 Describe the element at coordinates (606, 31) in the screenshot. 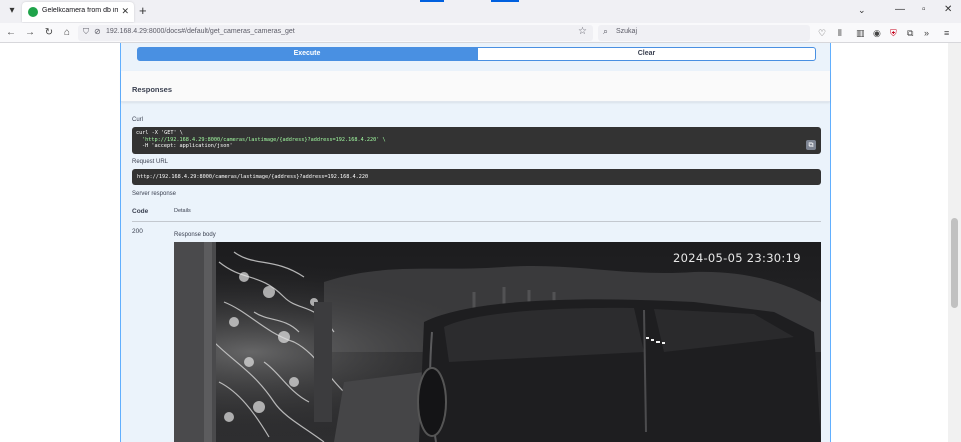

I see `search-icon: ⌕` at that location.